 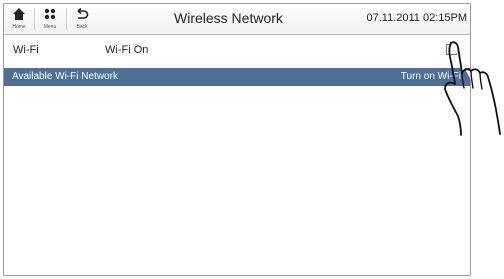 What do you see at coordinates (237, 51) in the screenshot?
I see `wifi-row: Wi-Fi Wi-Fi On` at bounding box center [237, 51].